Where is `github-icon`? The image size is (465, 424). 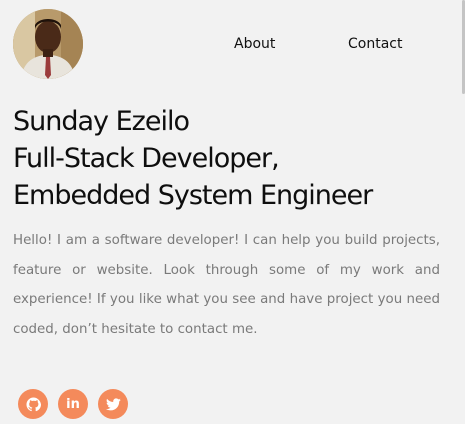 github-icon is located at coordinates (33, 403).